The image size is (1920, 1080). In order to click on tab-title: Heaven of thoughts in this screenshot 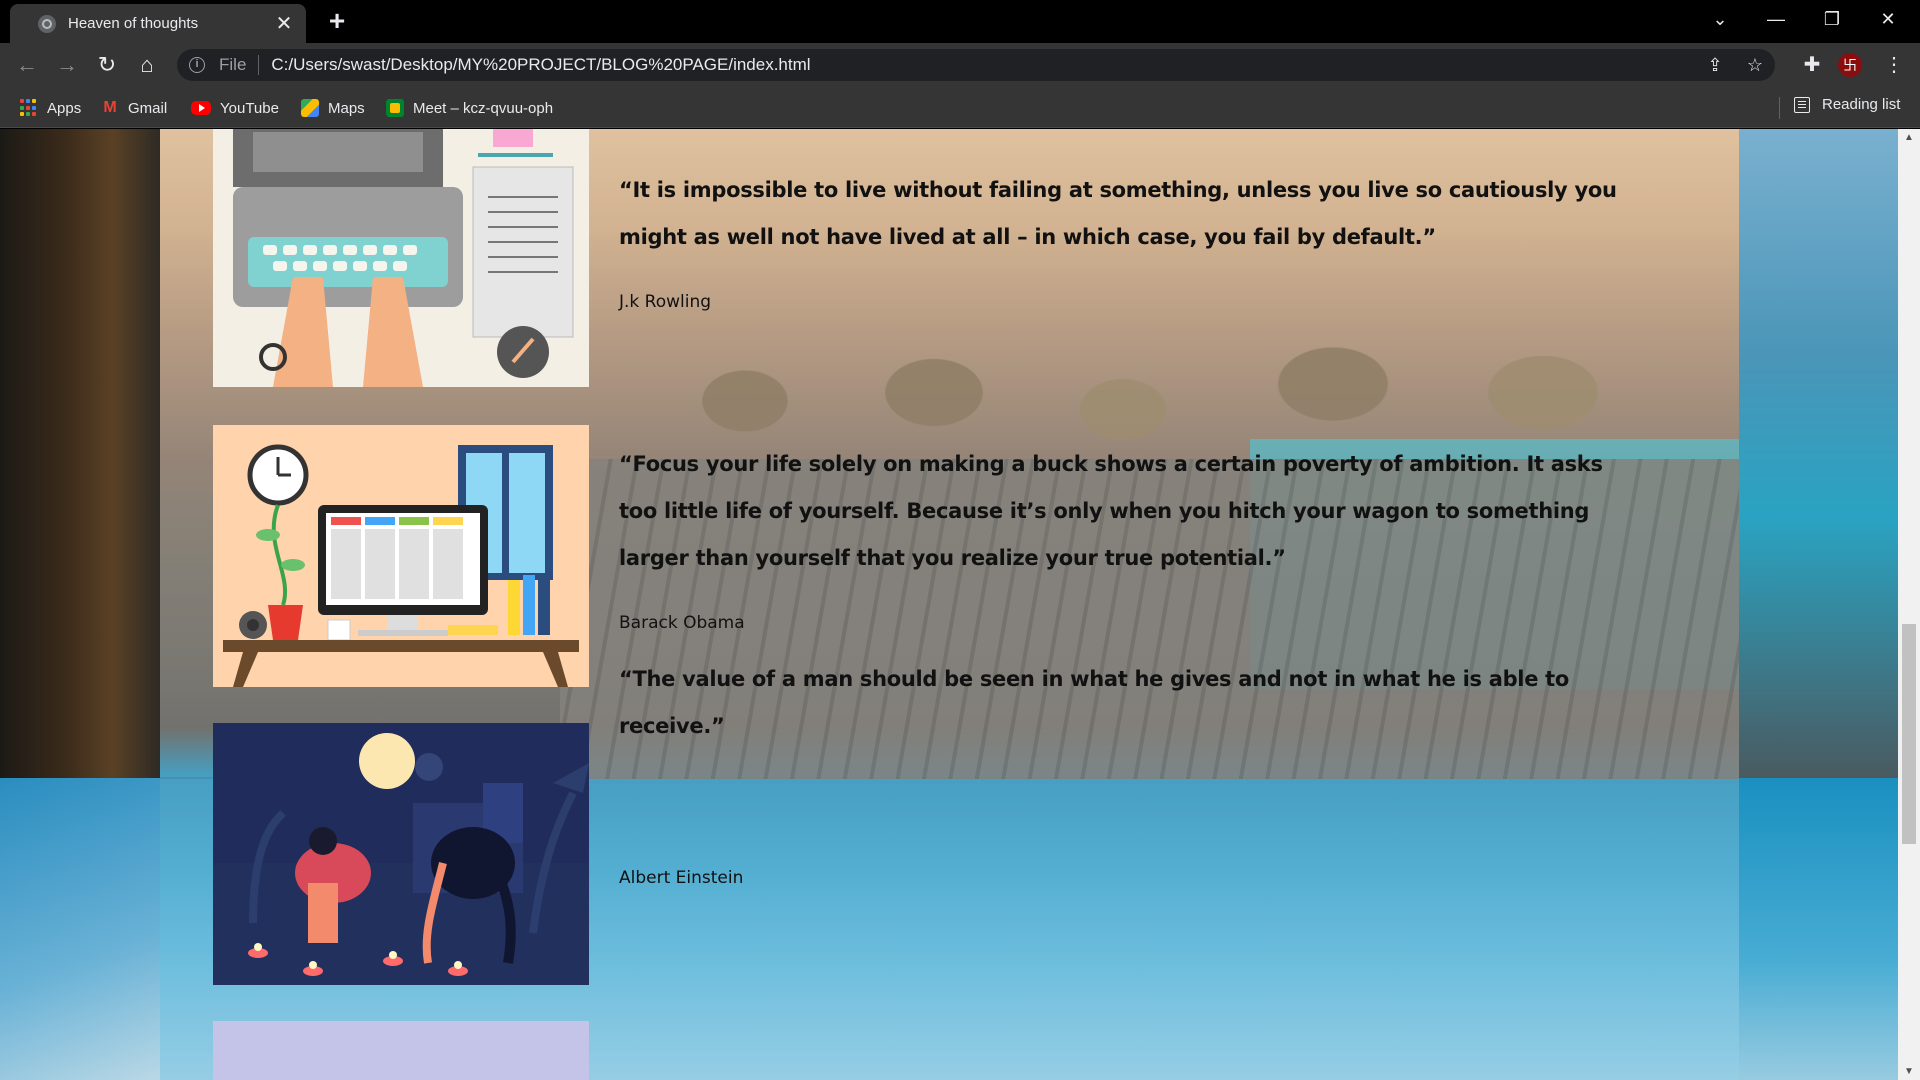, I will do `click(133, 23)`.